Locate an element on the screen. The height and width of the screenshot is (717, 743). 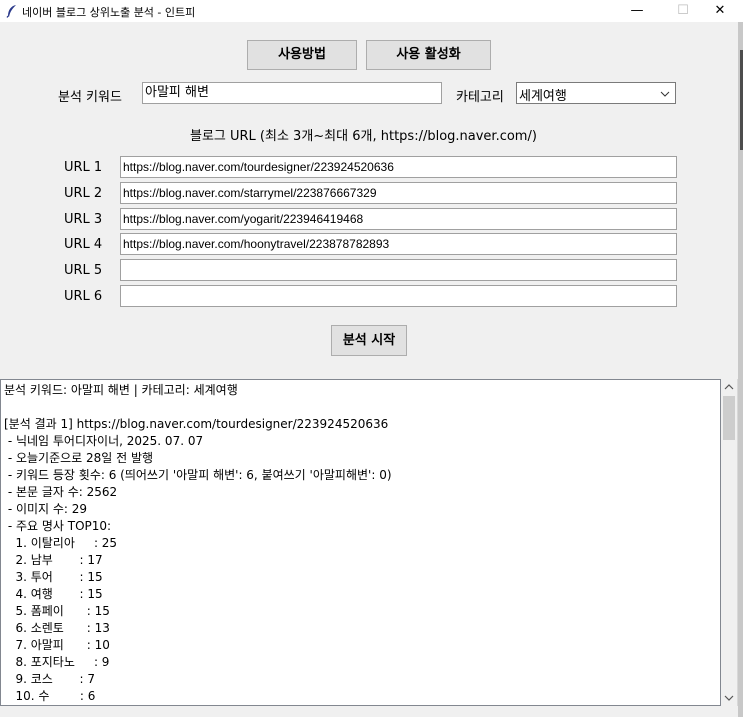
category-label: 카테고리 is located at coordinates (480, 97).